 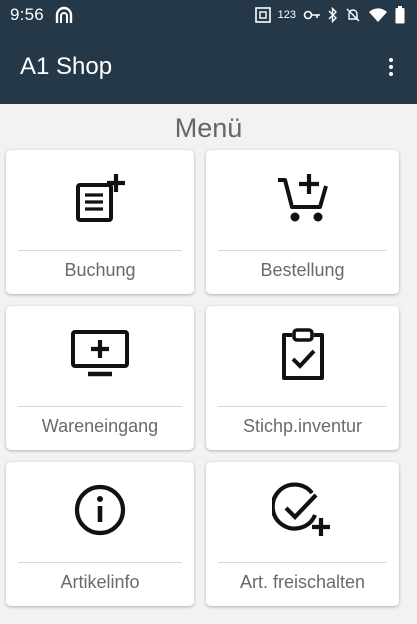 What do you see at coordinates (262, 15) in the screenshot?
I see `nfc-icon` at bounding box center [262, 15].